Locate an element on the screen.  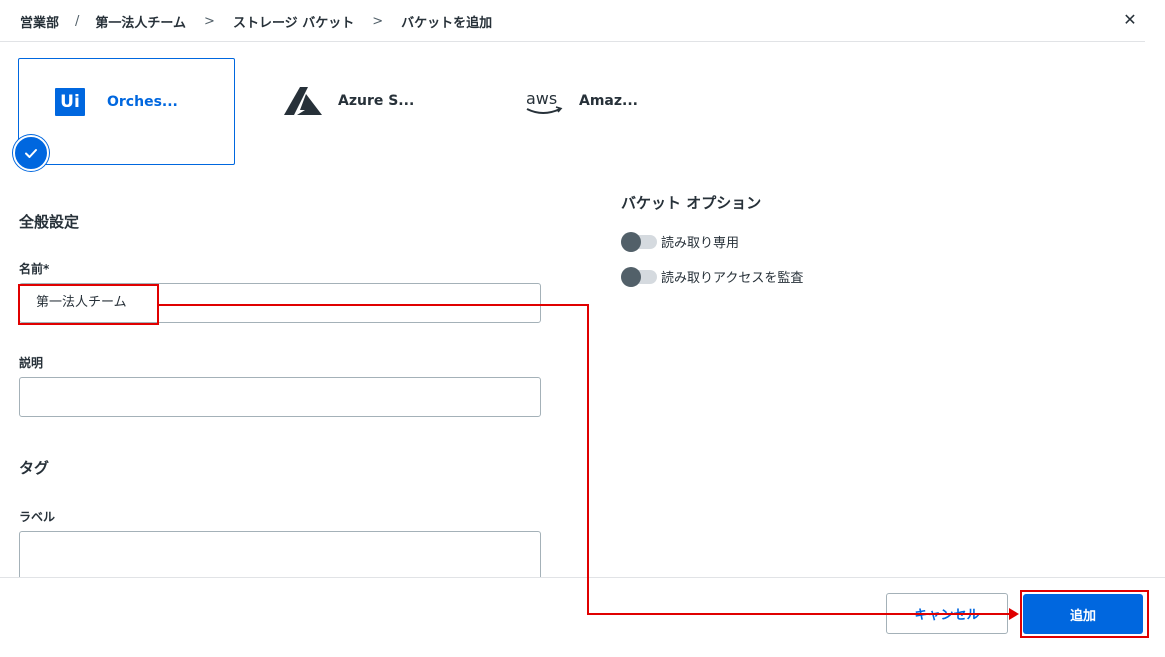
header-bar: 営業部 / 第一法人チーム > ストレージ バケット > バケットを追加 is located at coordinates (572, 21).